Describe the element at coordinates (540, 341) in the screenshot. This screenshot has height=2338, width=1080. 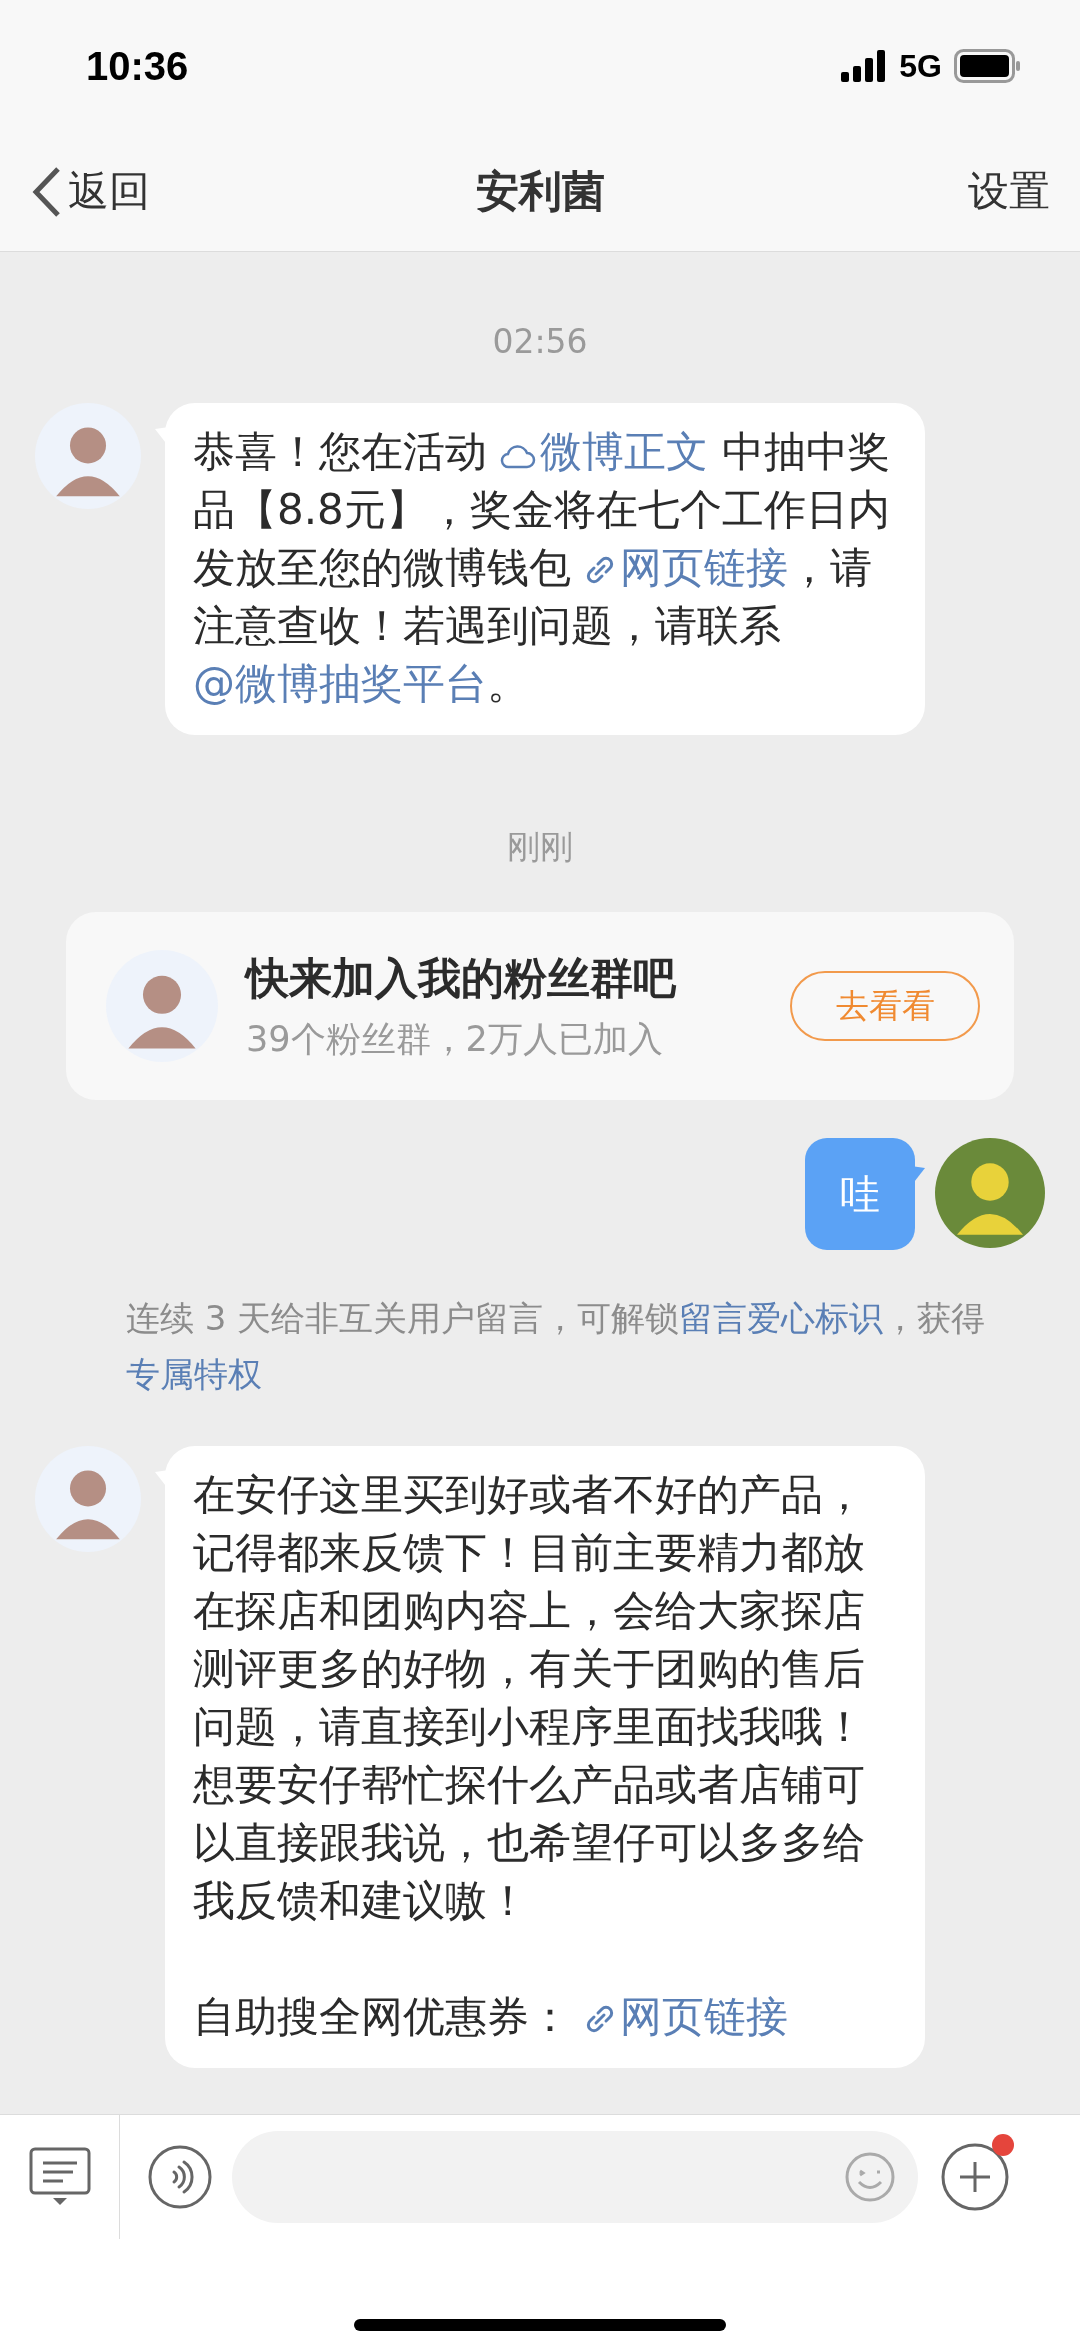
I see `timestamp: 02:56` at that location.